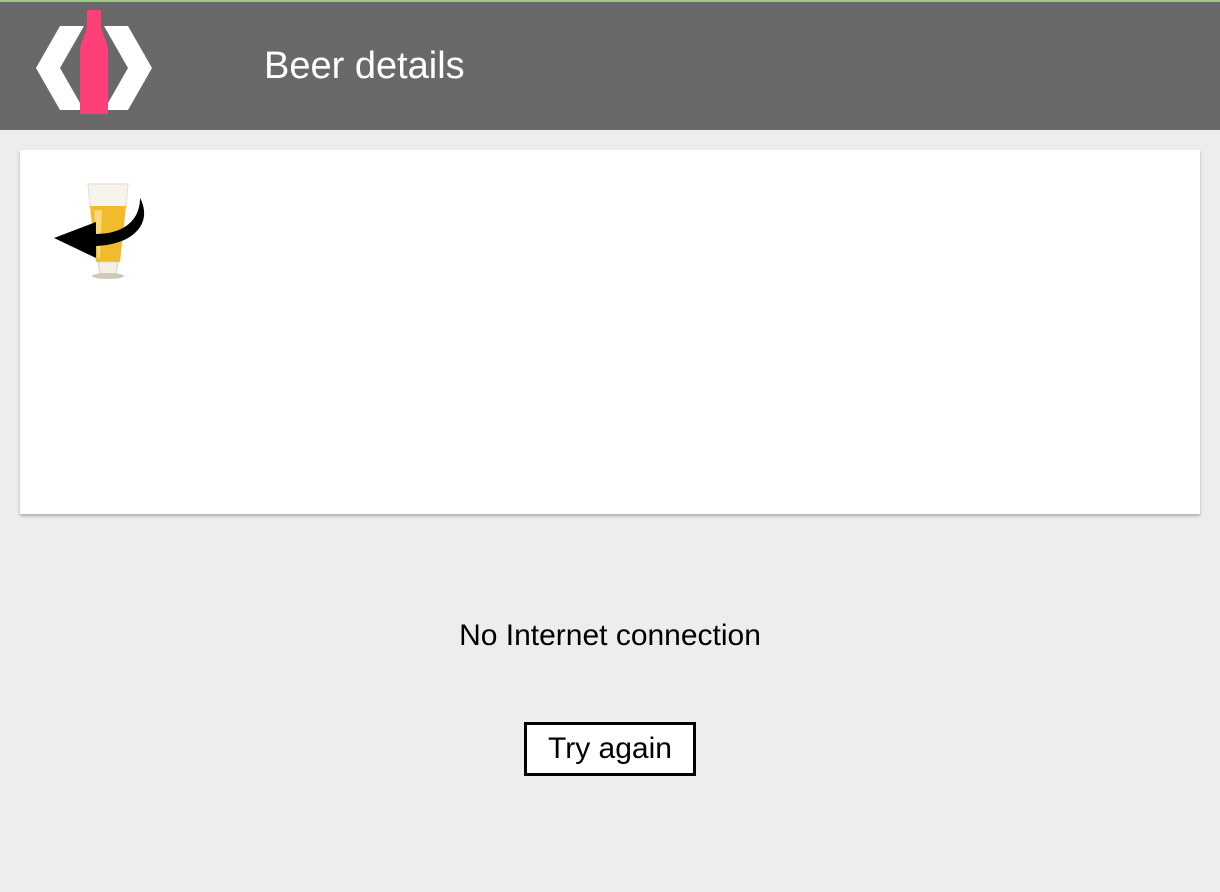 Image resolution: width=1220 pixels, height=892 pixels. I want to click on app-logo-icon, so click(94, 62).